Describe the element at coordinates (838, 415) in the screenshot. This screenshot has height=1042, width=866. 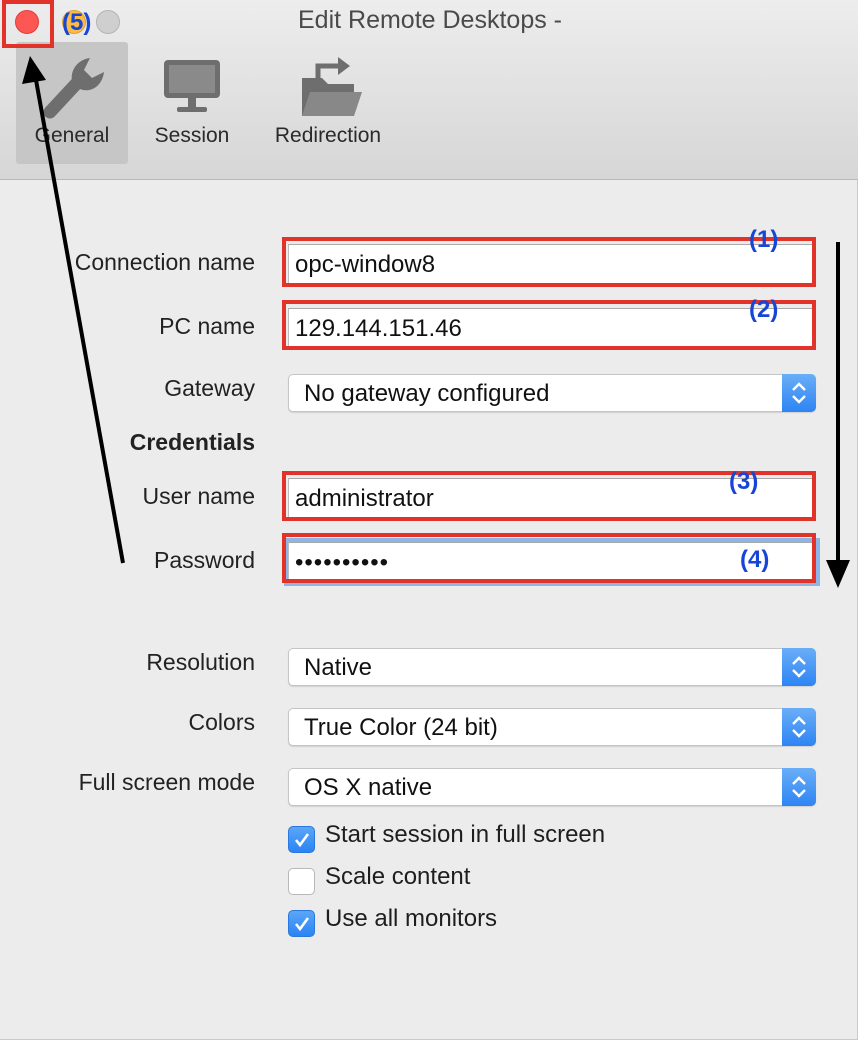
I see `down-arrow` at that location.